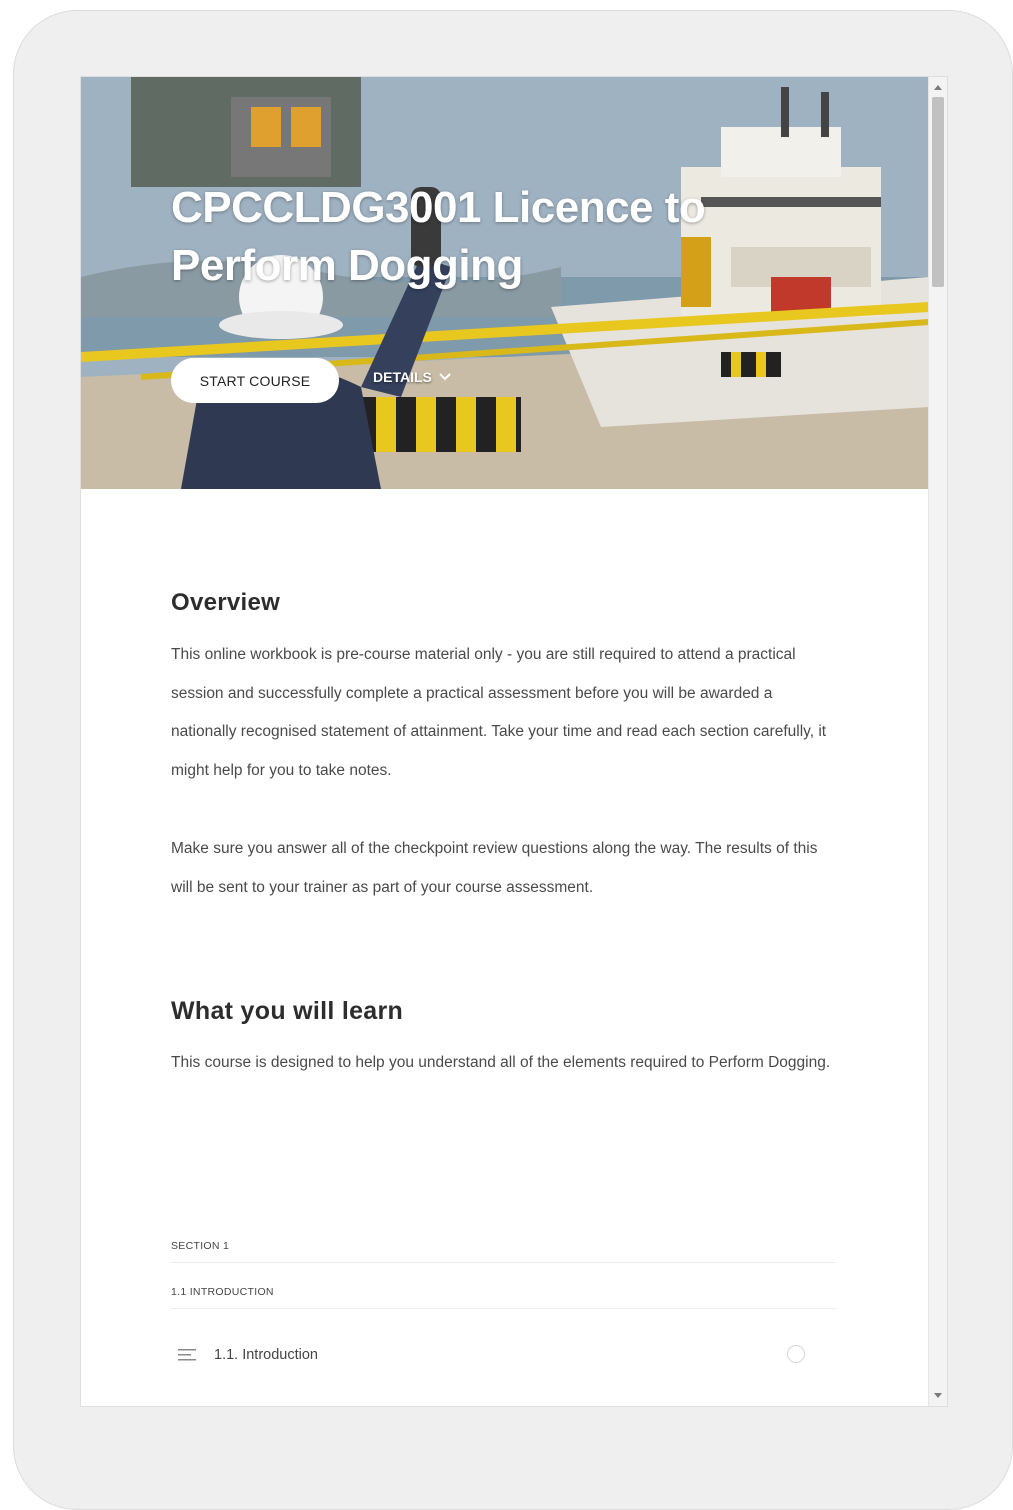 The width and height of the screenshot is (1013, 1510). Describe the element at coordinates (255, 380) in the screenshot. I see `start-course-button: START COURSE` at that location.